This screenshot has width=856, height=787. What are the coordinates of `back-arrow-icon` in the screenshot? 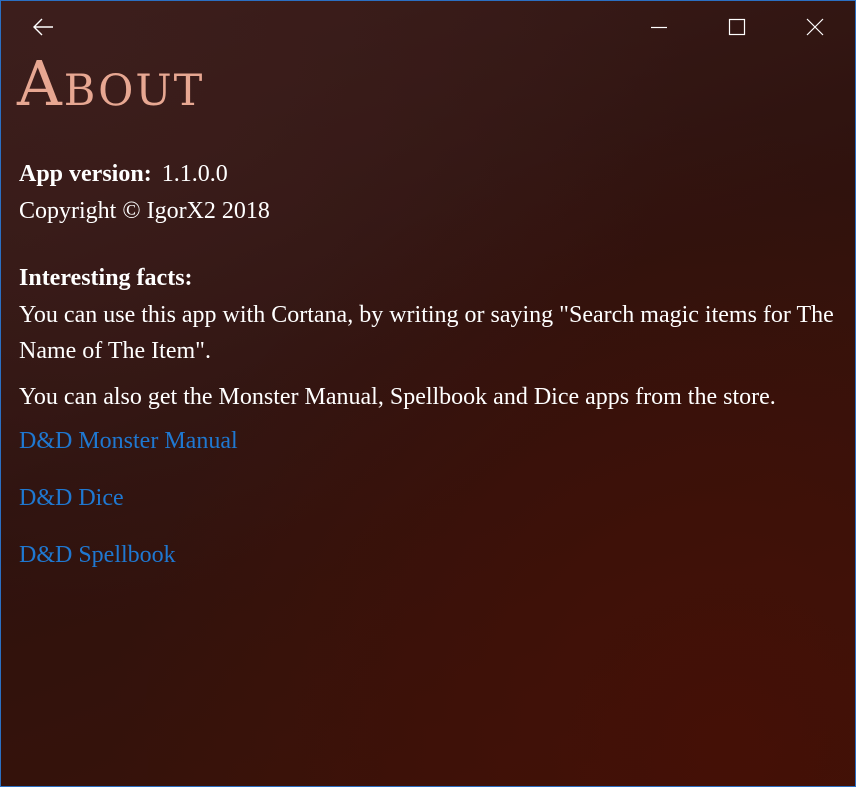 It's located at (43, 29).